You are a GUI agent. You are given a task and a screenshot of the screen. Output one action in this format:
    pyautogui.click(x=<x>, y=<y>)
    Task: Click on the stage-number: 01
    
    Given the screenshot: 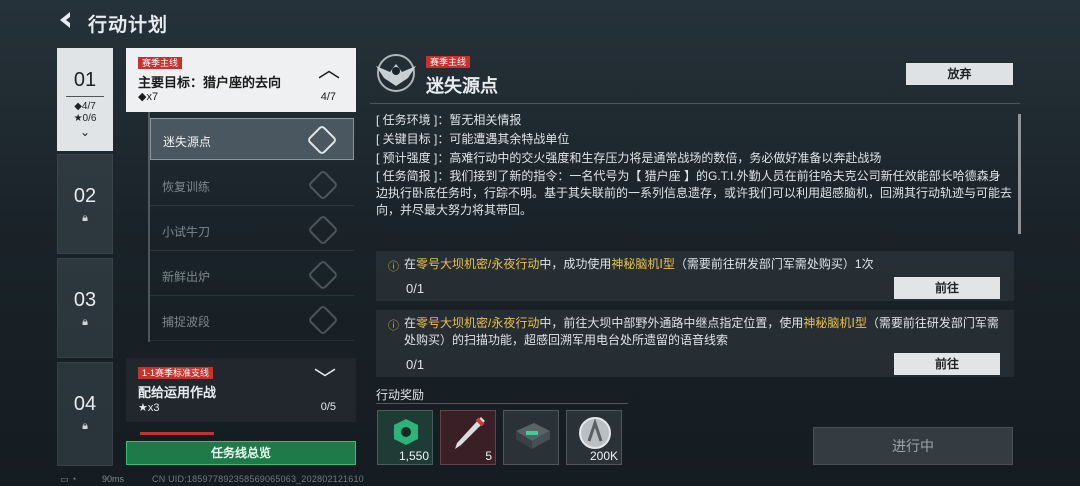 What is the action you would take?
    pyautogui.click(x=85, y=80)
    